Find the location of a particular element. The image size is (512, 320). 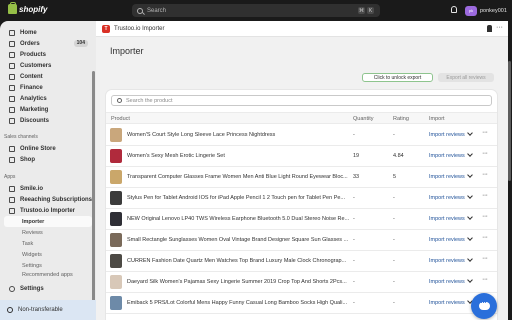

sidebar-item-analytics: Analytics is located at coordinates (48, 98).